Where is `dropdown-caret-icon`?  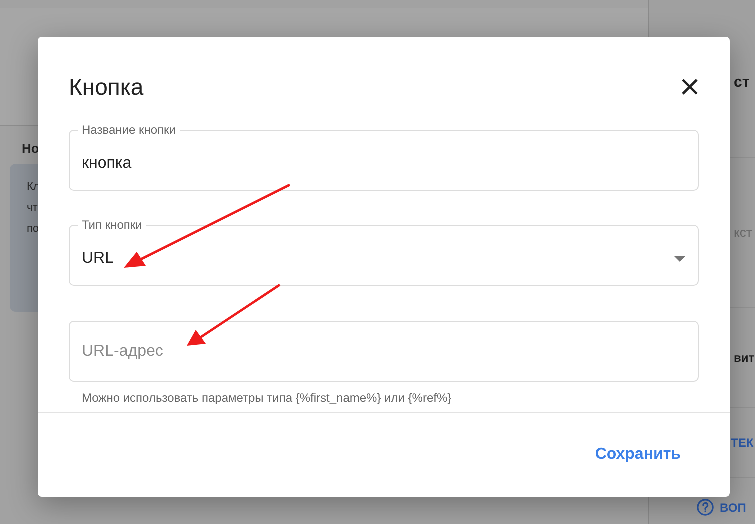
dropdown-caret-icon is located at coordinates (680, 259).